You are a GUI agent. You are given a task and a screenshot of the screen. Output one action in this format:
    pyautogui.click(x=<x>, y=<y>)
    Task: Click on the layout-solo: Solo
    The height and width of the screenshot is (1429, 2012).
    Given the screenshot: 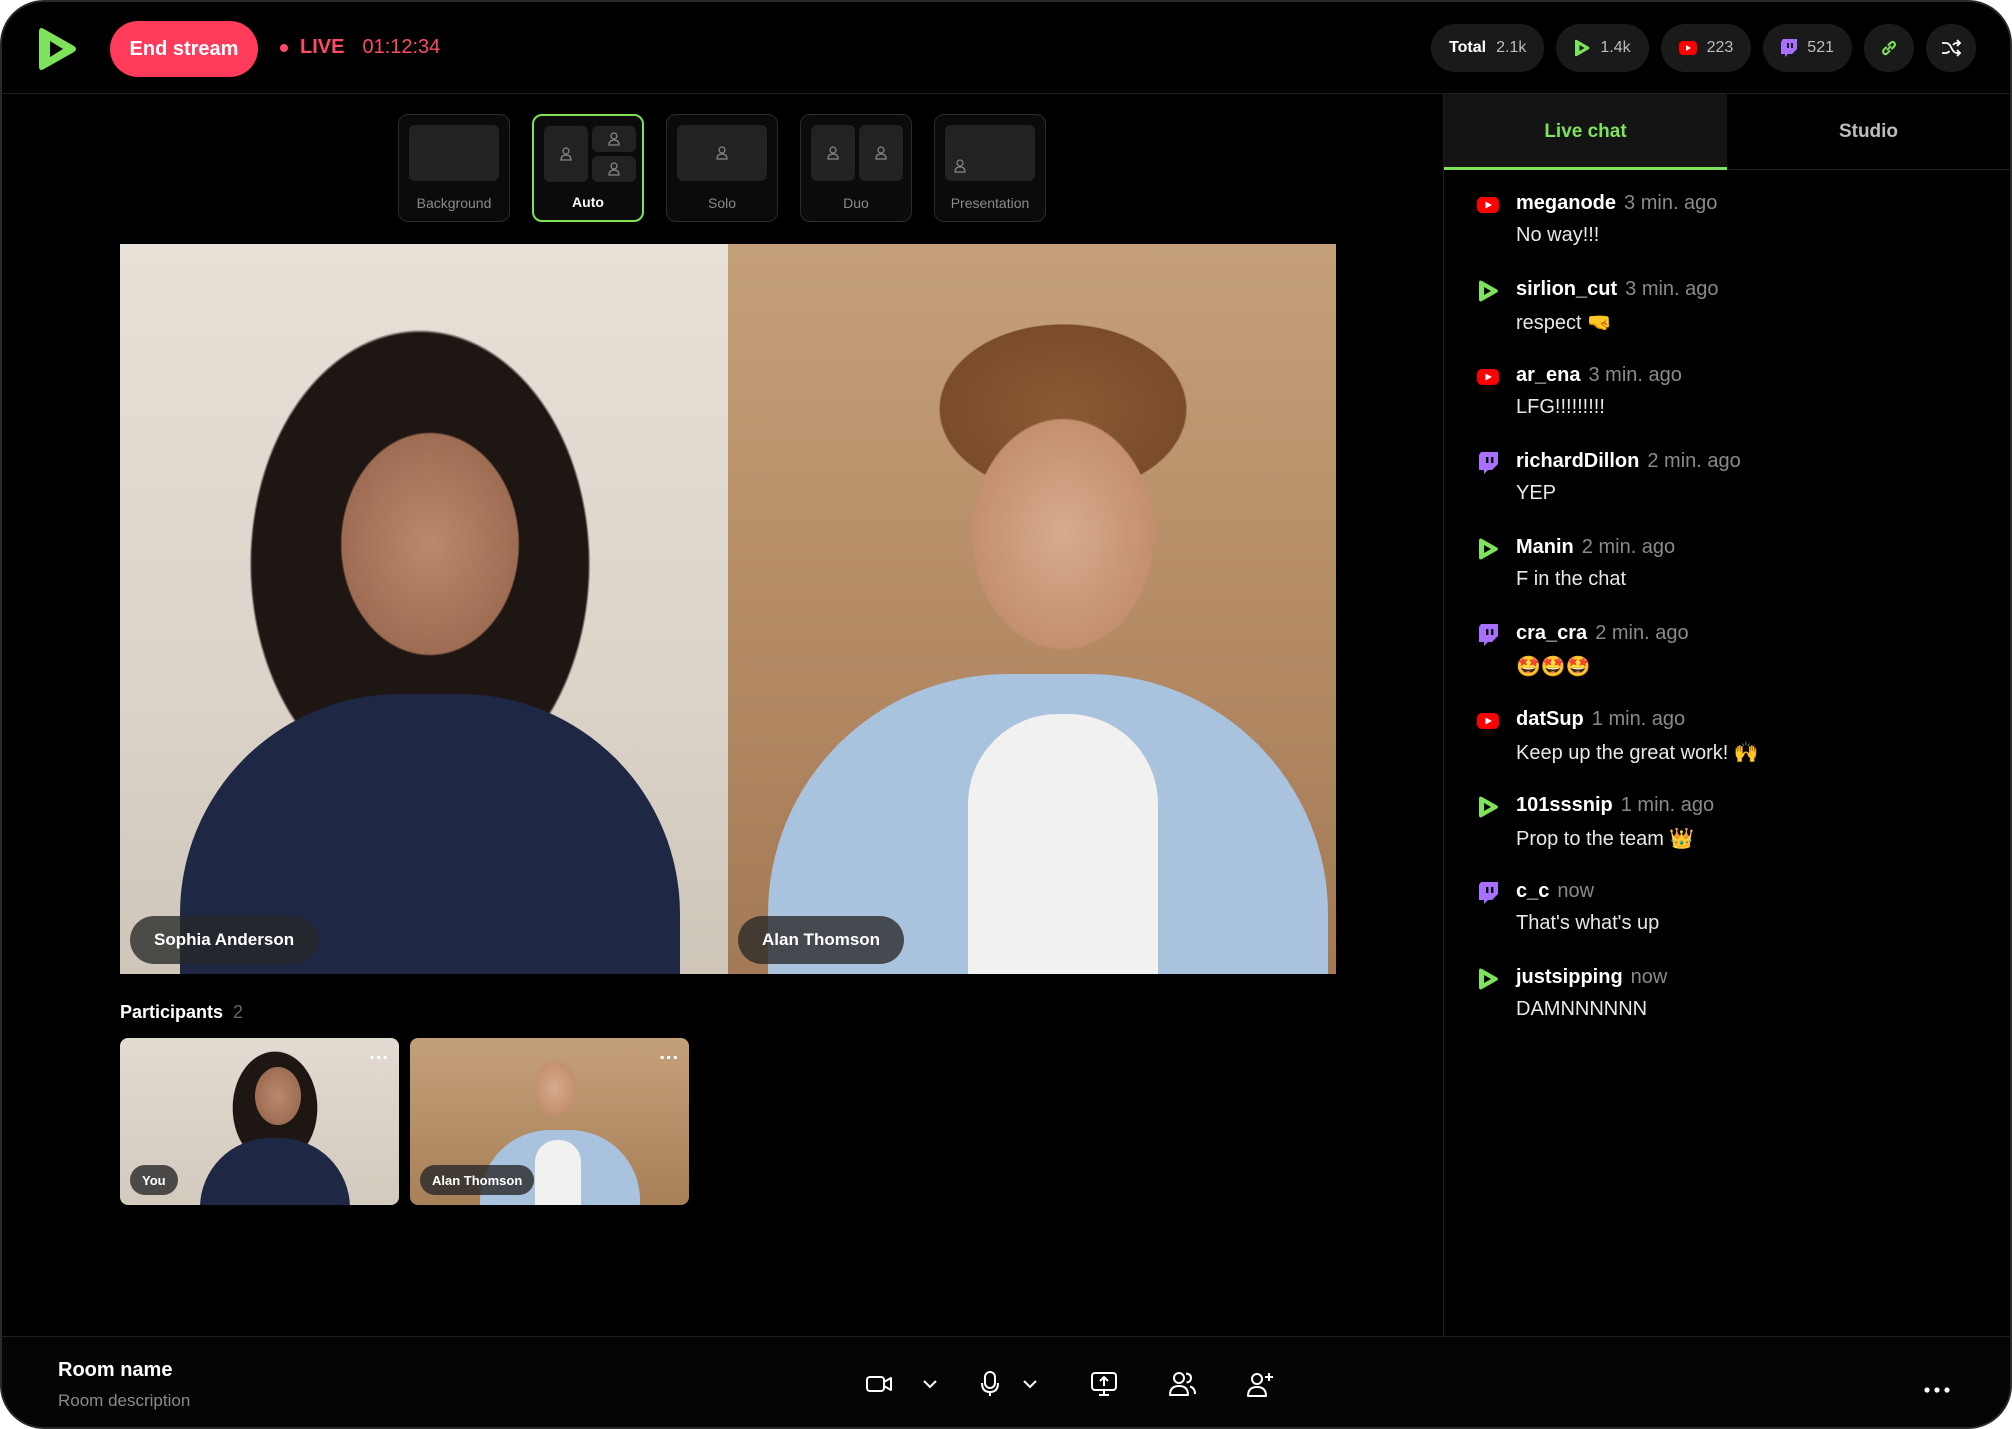 What is the action you would take?
    pyautogui.click(x=722, y=168)
    